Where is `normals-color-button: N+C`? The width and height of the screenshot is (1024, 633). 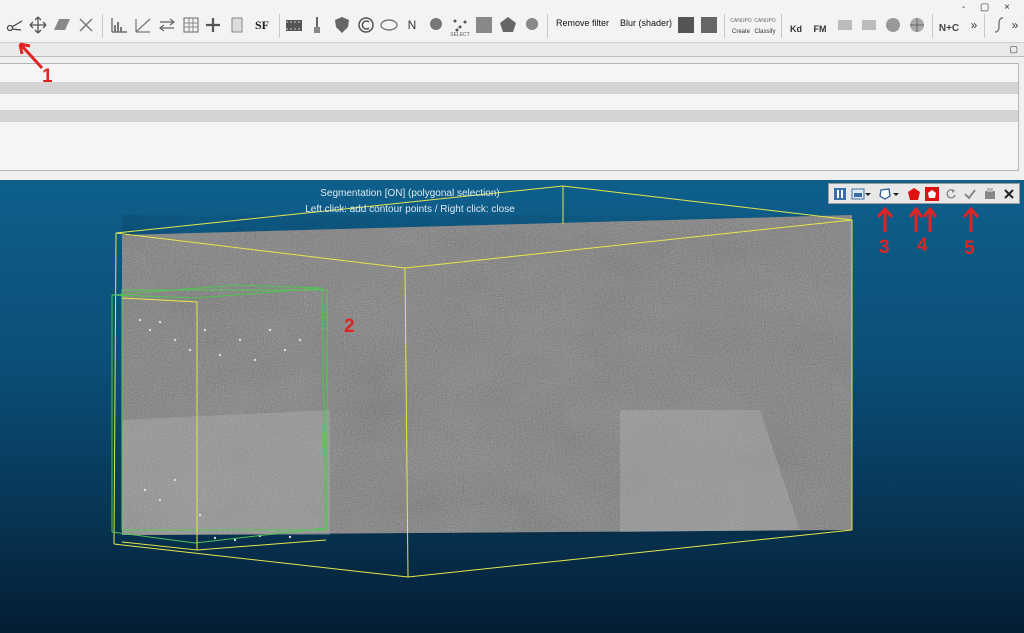 normals-color-button: N+C is located at coordinates (949, 25).